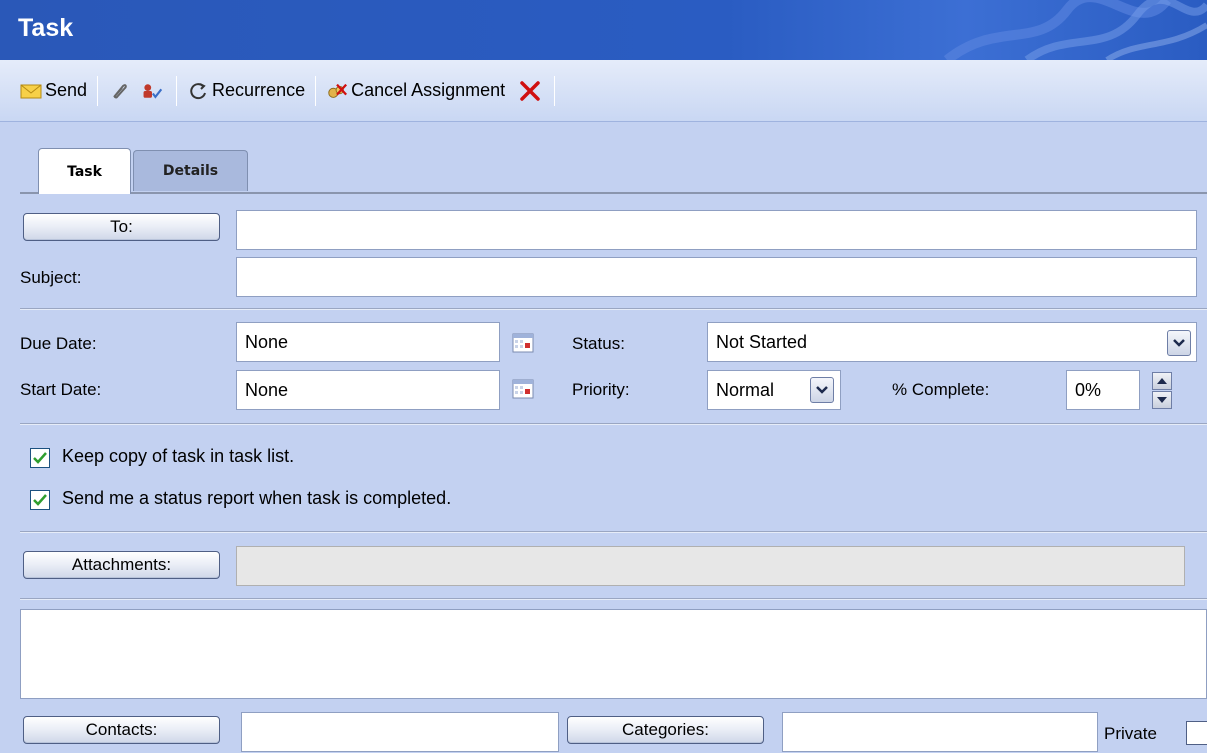 This screenshot has height=753, width=1207. I want to click on priority-dropdown-button, so click(822, 390).